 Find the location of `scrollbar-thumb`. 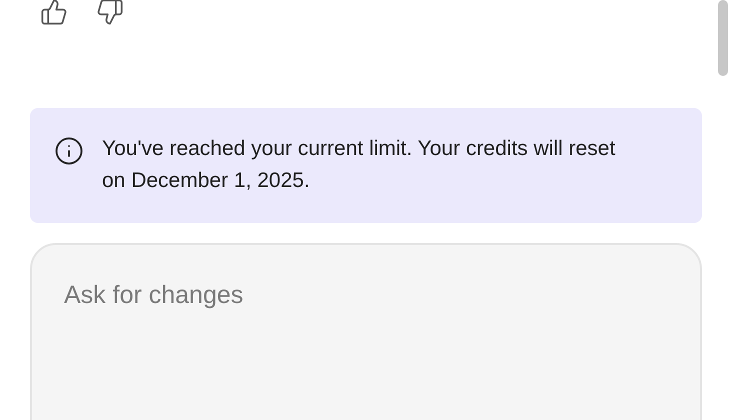

scrollbar-thumb is located at coordinates (723, 38).